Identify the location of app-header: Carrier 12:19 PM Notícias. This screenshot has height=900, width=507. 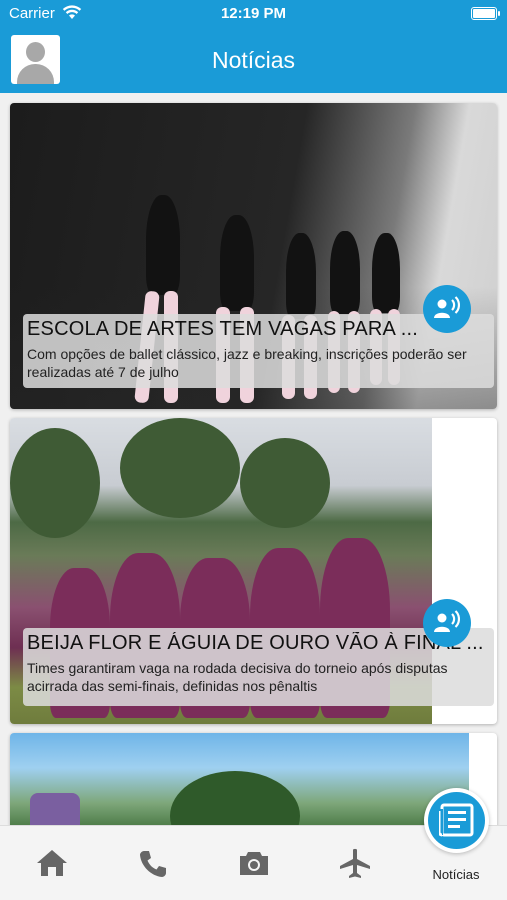
(253, 46).